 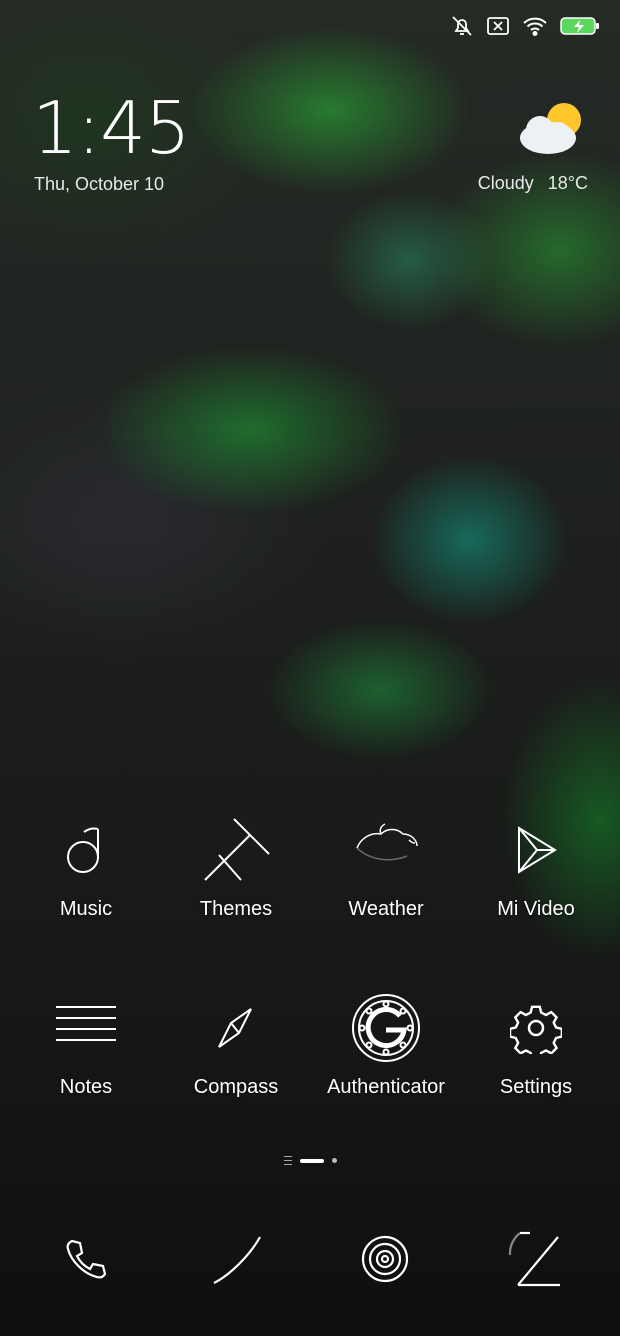 What do you see at coordinates (386, 865) in the screenshot?
I see `app-weather: Weather` at bounding box center [386, 865].